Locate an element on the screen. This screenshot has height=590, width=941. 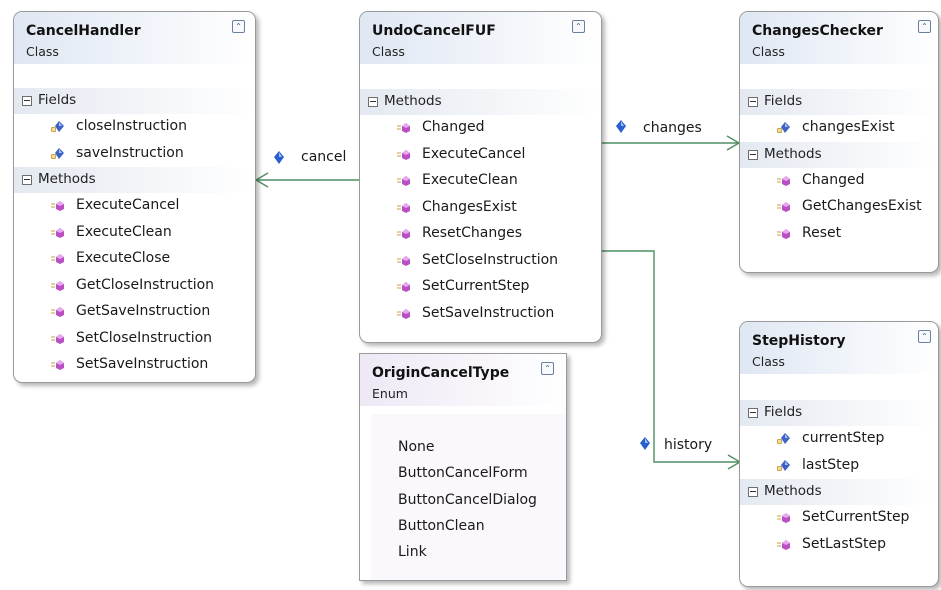
enum-value-item: ButtonCancelDialog is located at coordinates (468, 501).